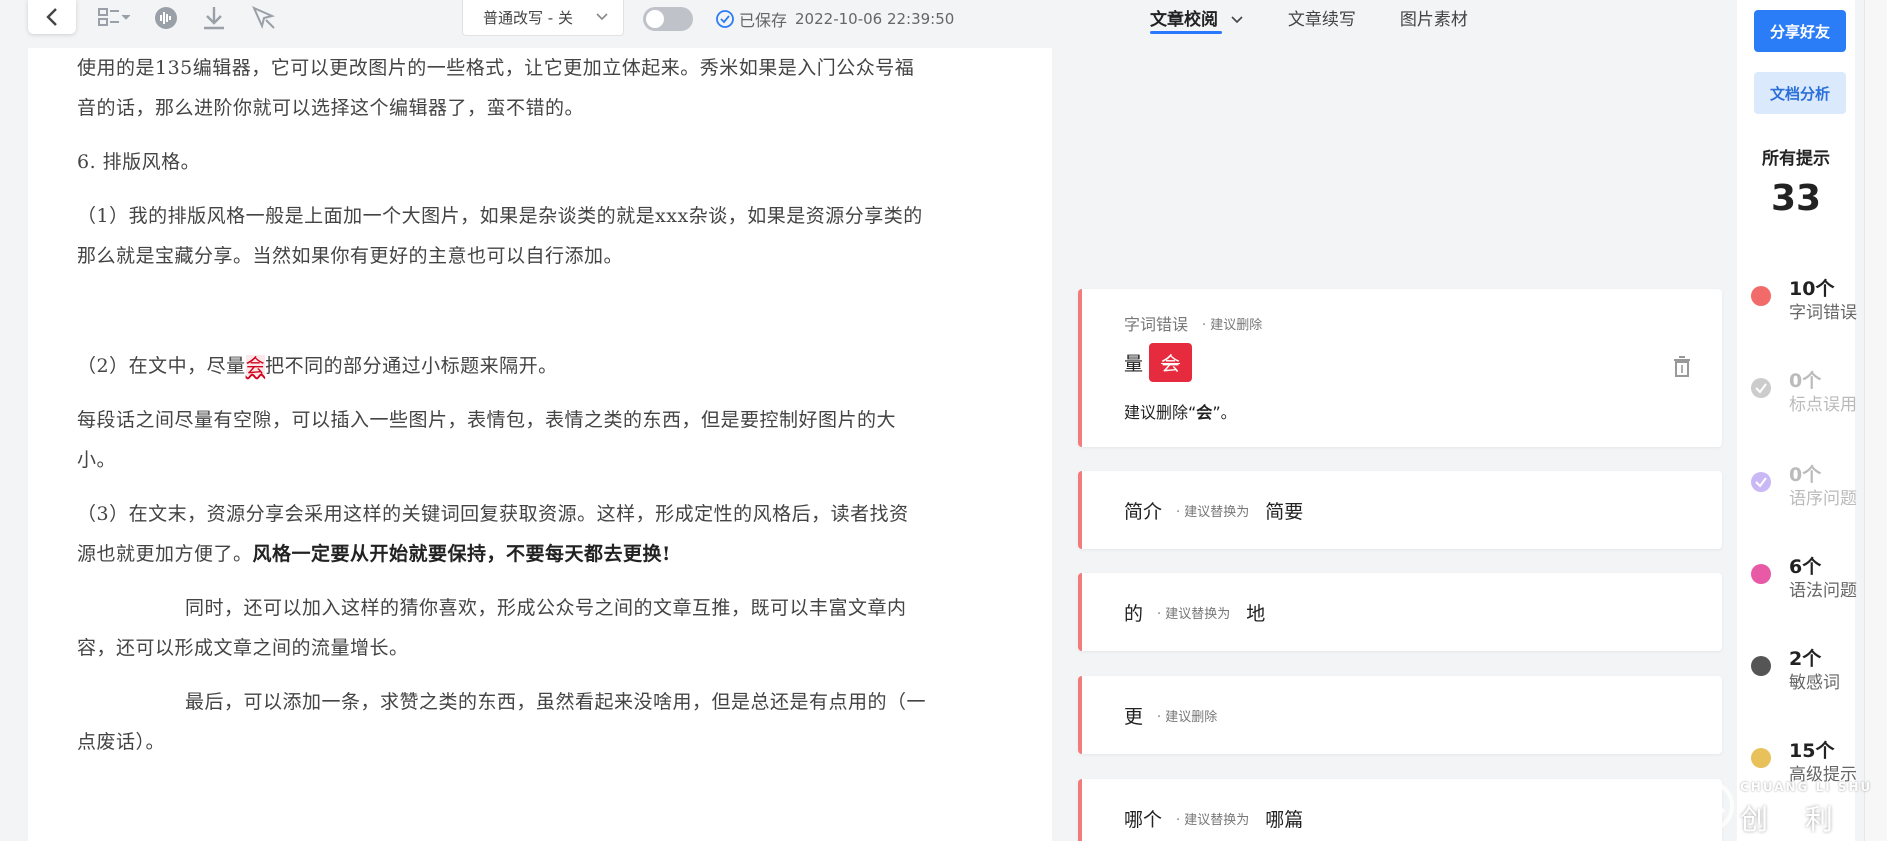 The height and width of the screenshot is (841, 1887). I want to click on suggestion-word: 量, so click(1134, 364).